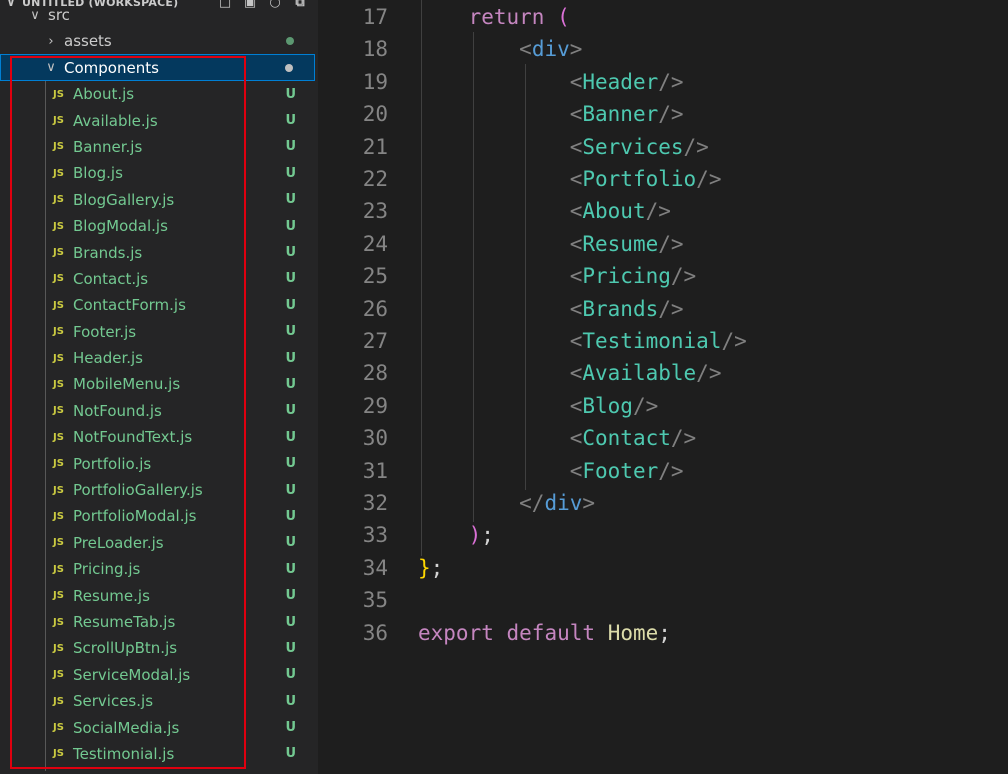 The image size is (1008, 774). What do you see at coordinates (159, 94) in the screenshot?
I see `file-item: JS About.js U` at bounding box center [159, 94].